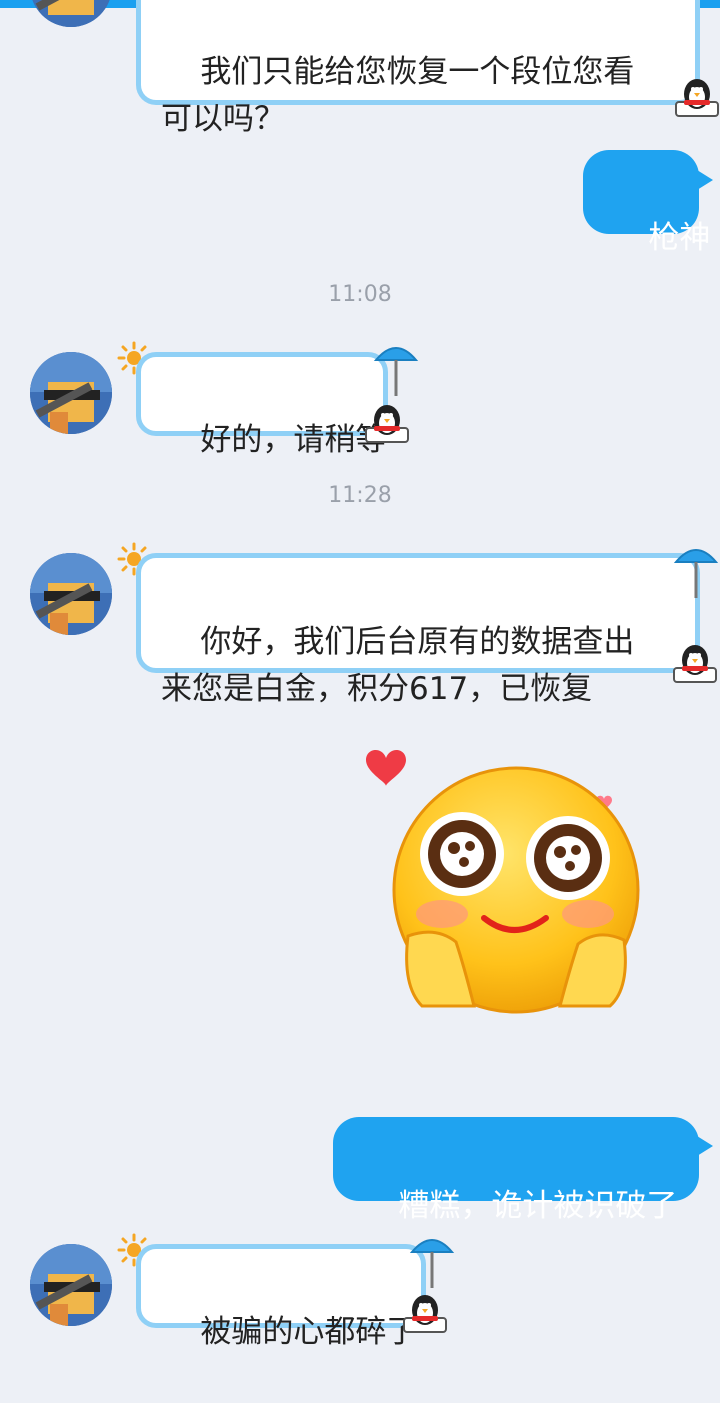  Describe the element at coordinates (398, 95) in the screenshot. I see `message-text: 我们只能给您恢复一个段位您看 可以吗？` at that location.